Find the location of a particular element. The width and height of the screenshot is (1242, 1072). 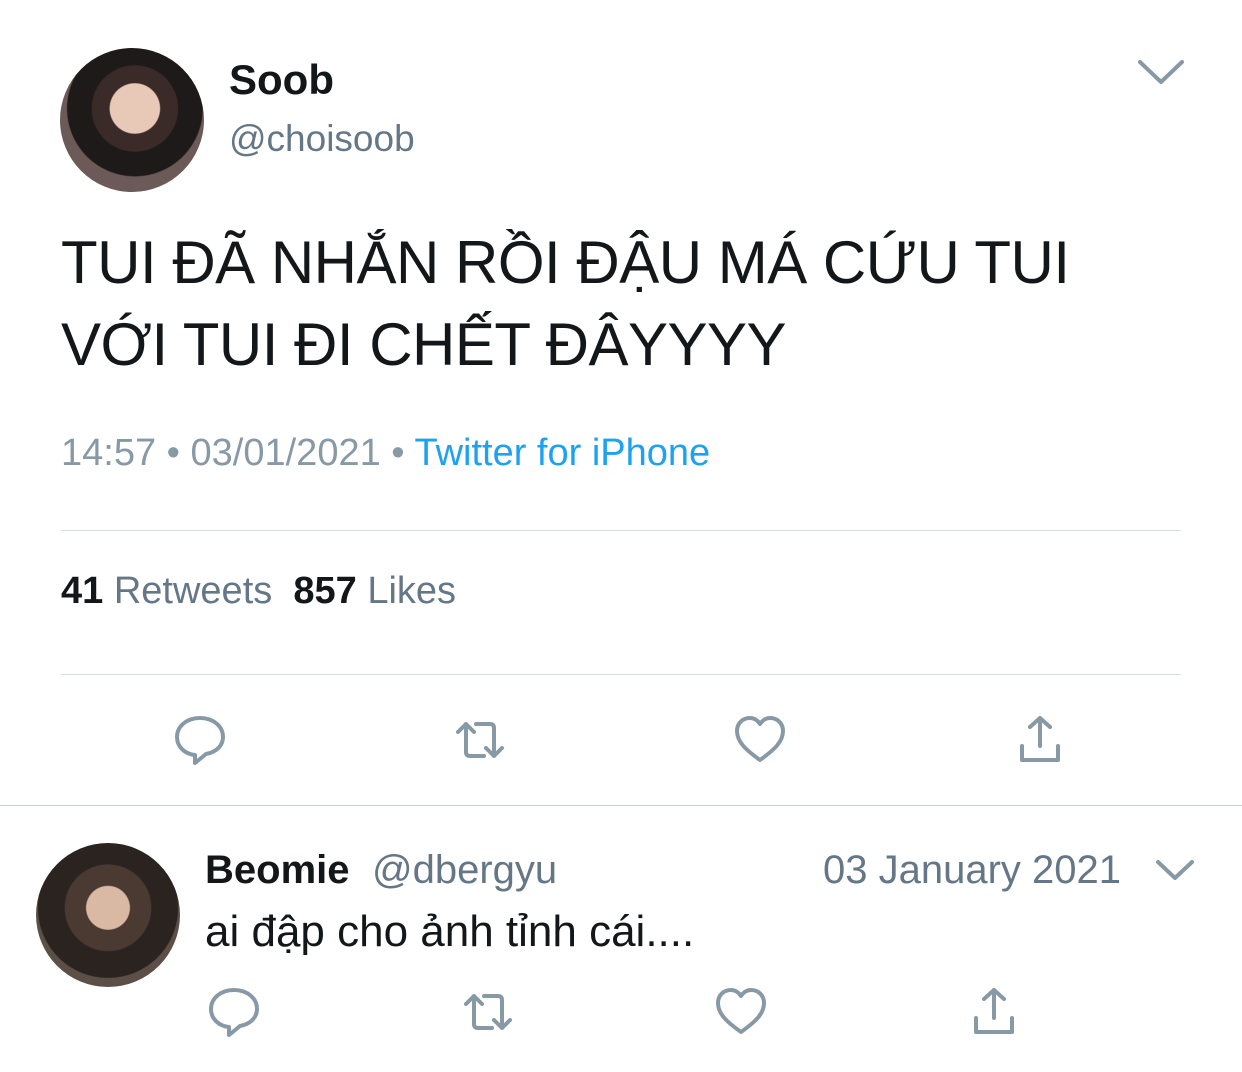

likes-stat: 857 Likes is located at coordinates (374, 591).